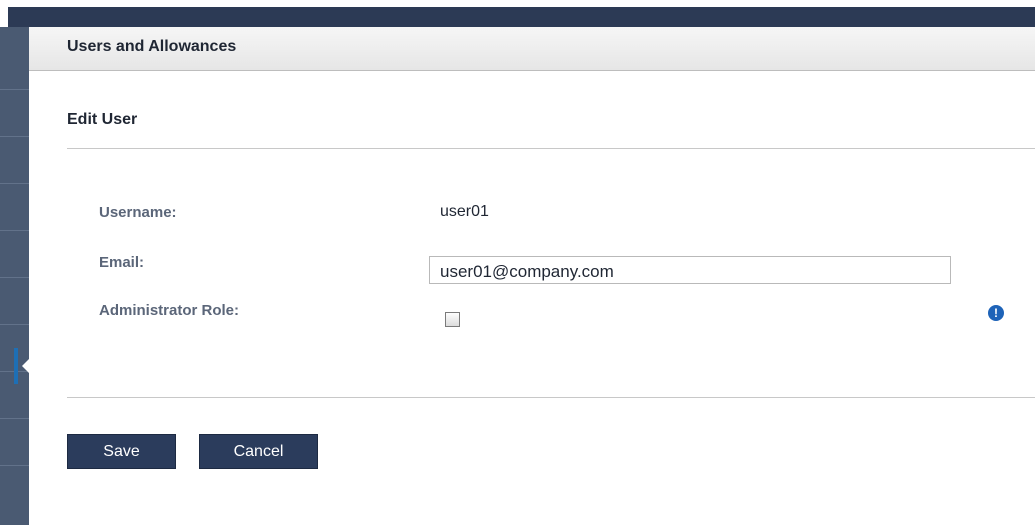 Image resolution: width=1035 pixels, height=525 pixels. I want to click on admin-role-checkbox, so click(452, 319).